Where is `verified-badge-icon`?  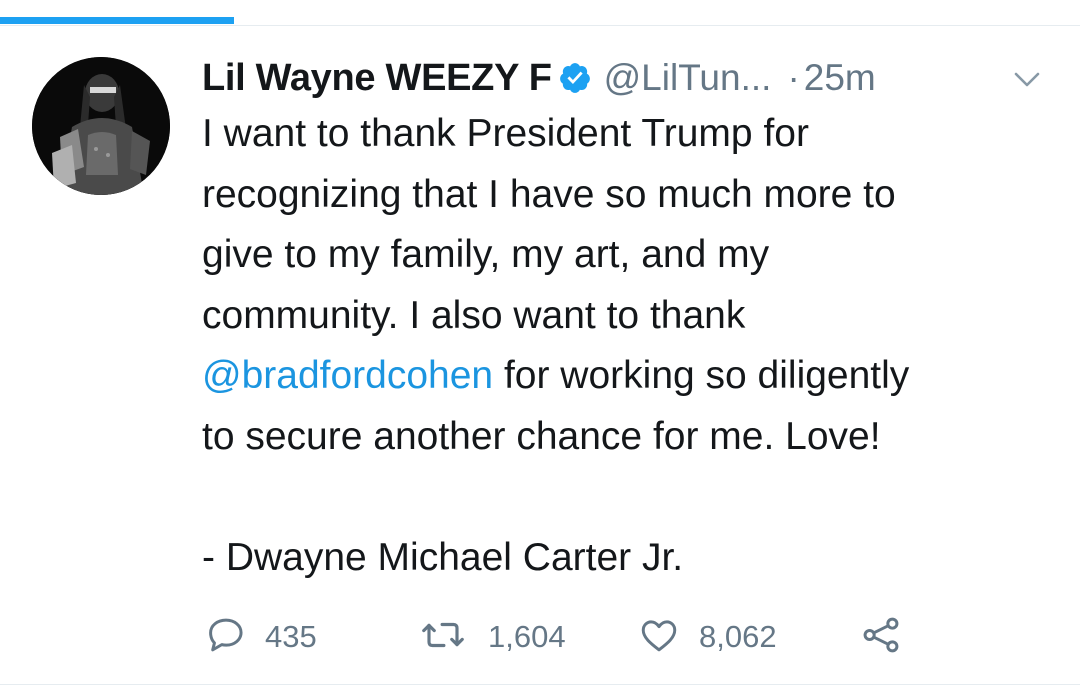 verified-badge-icon is located at coordinates (575, 78).